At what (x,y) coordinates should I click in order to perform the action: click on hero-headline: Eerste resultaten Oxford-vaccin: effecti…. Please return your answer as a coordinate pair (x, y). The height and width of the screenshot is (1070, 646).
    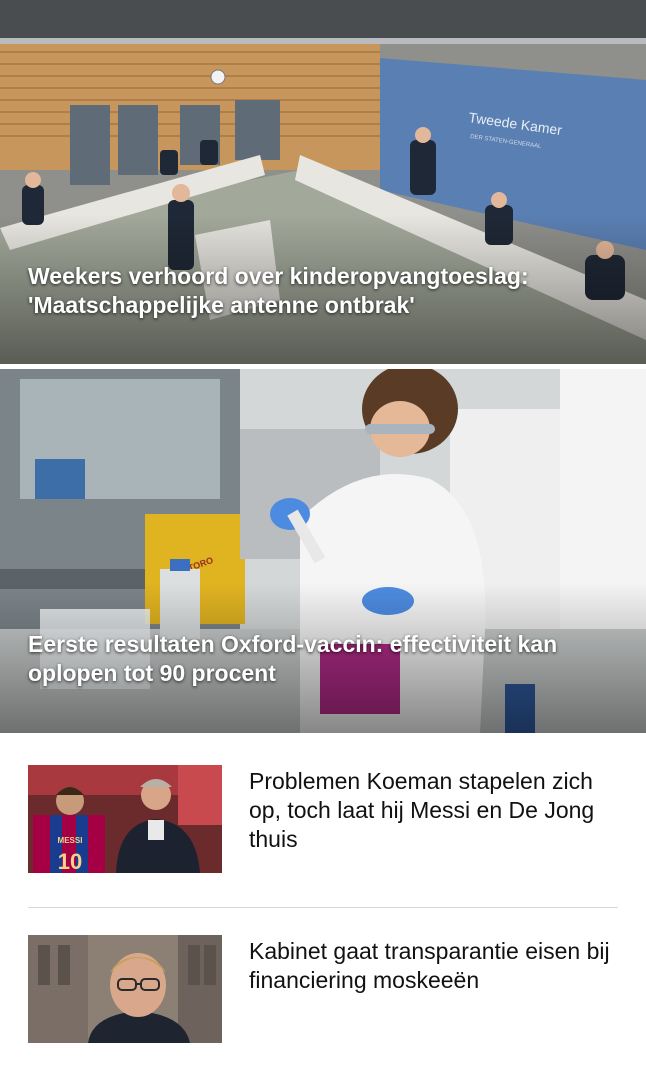
    Looking at the image, I should click on (325, 659).